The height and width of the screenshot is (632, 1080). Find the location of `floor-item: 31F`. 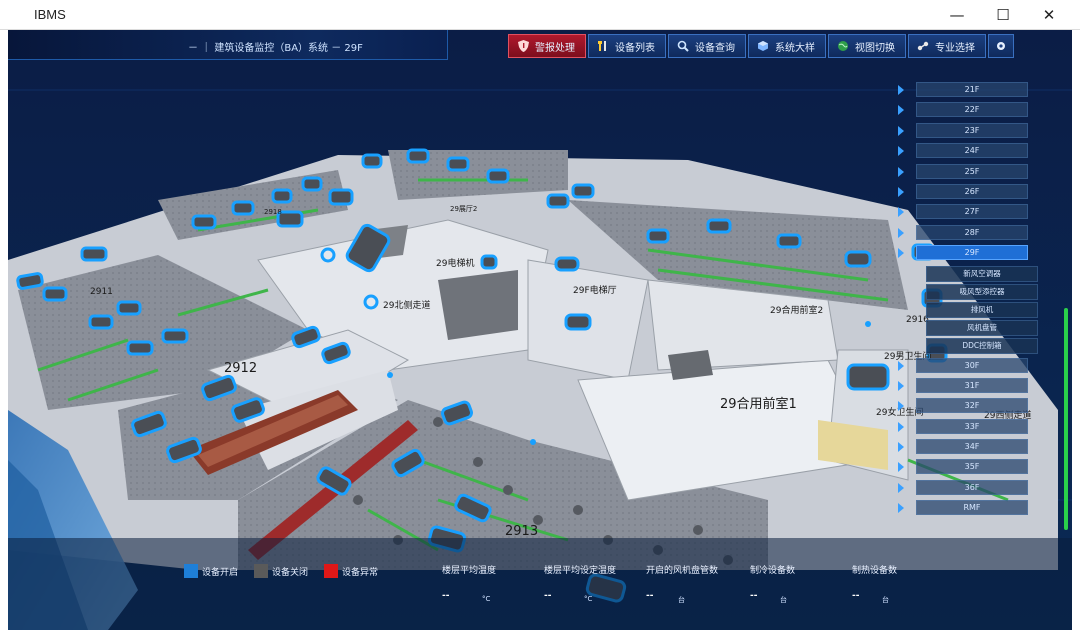

floor-item: 31F is located at coordinates (973, 386).